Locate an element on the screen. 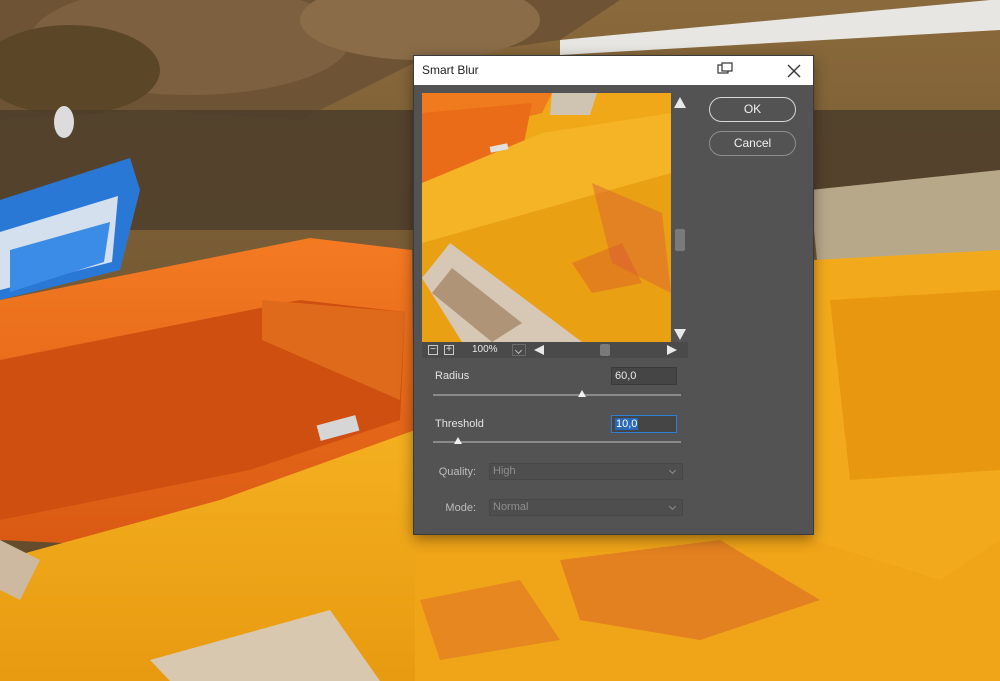 This screenshot has width=1000, height=681. threshold-input: 10,0 is located at coordinates (644, 424).